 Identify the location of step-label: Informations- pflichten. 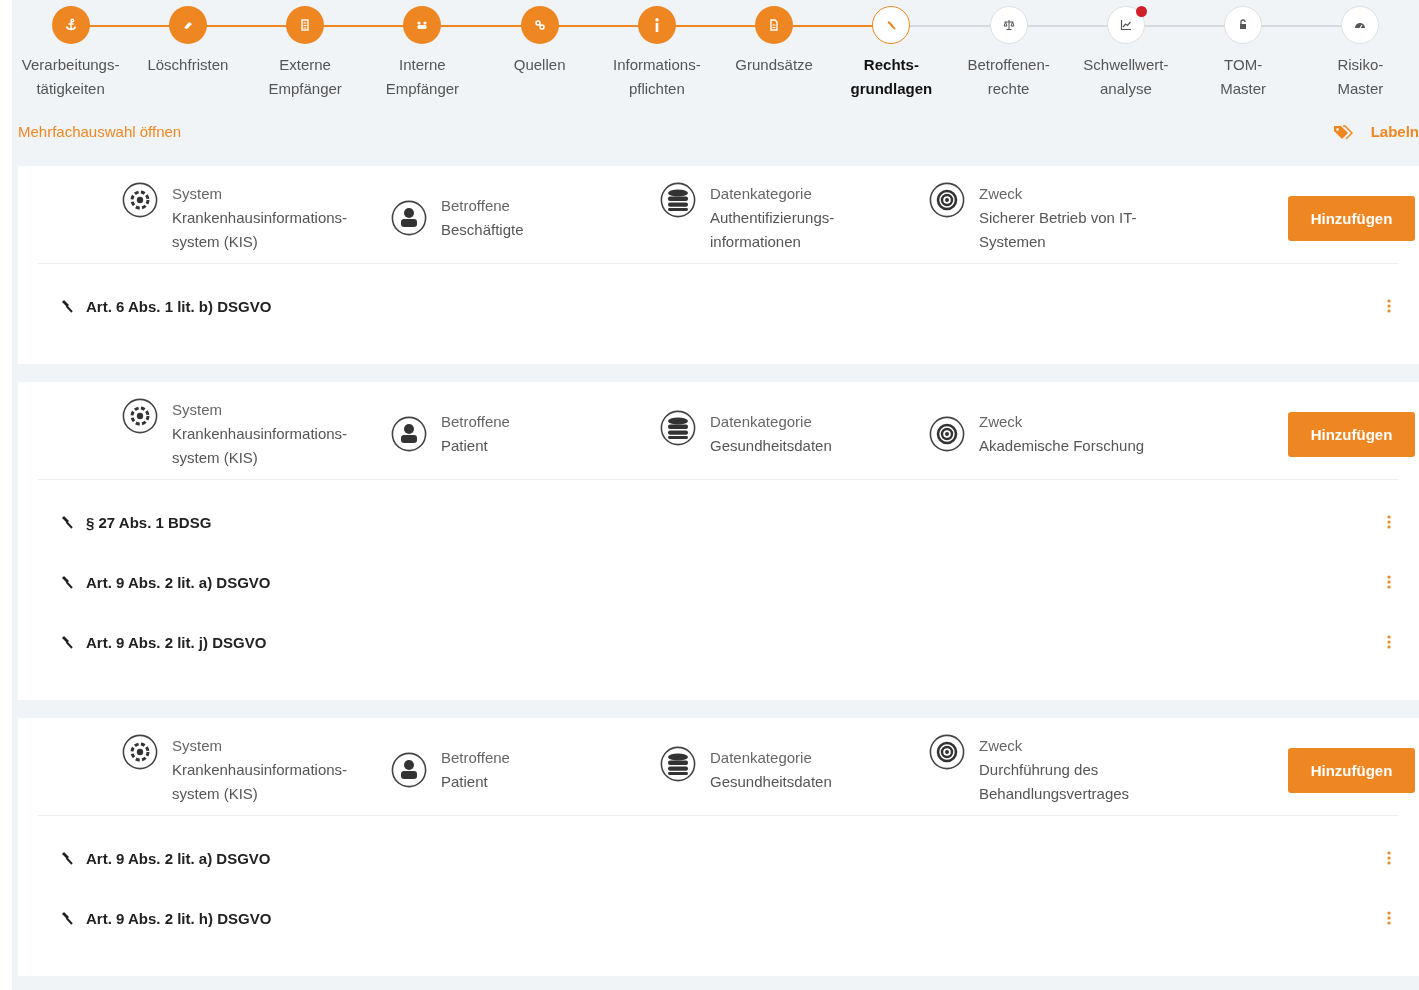
(657, 77).